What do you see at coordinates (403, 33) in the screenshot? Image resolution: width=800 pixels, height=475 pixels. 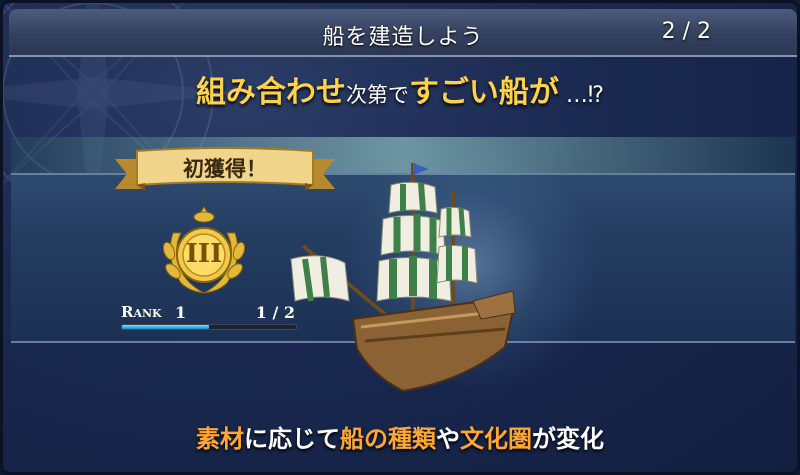 I see `title-bar: 船を建造しよう 2 / 2` at bounding box center [403, 33].